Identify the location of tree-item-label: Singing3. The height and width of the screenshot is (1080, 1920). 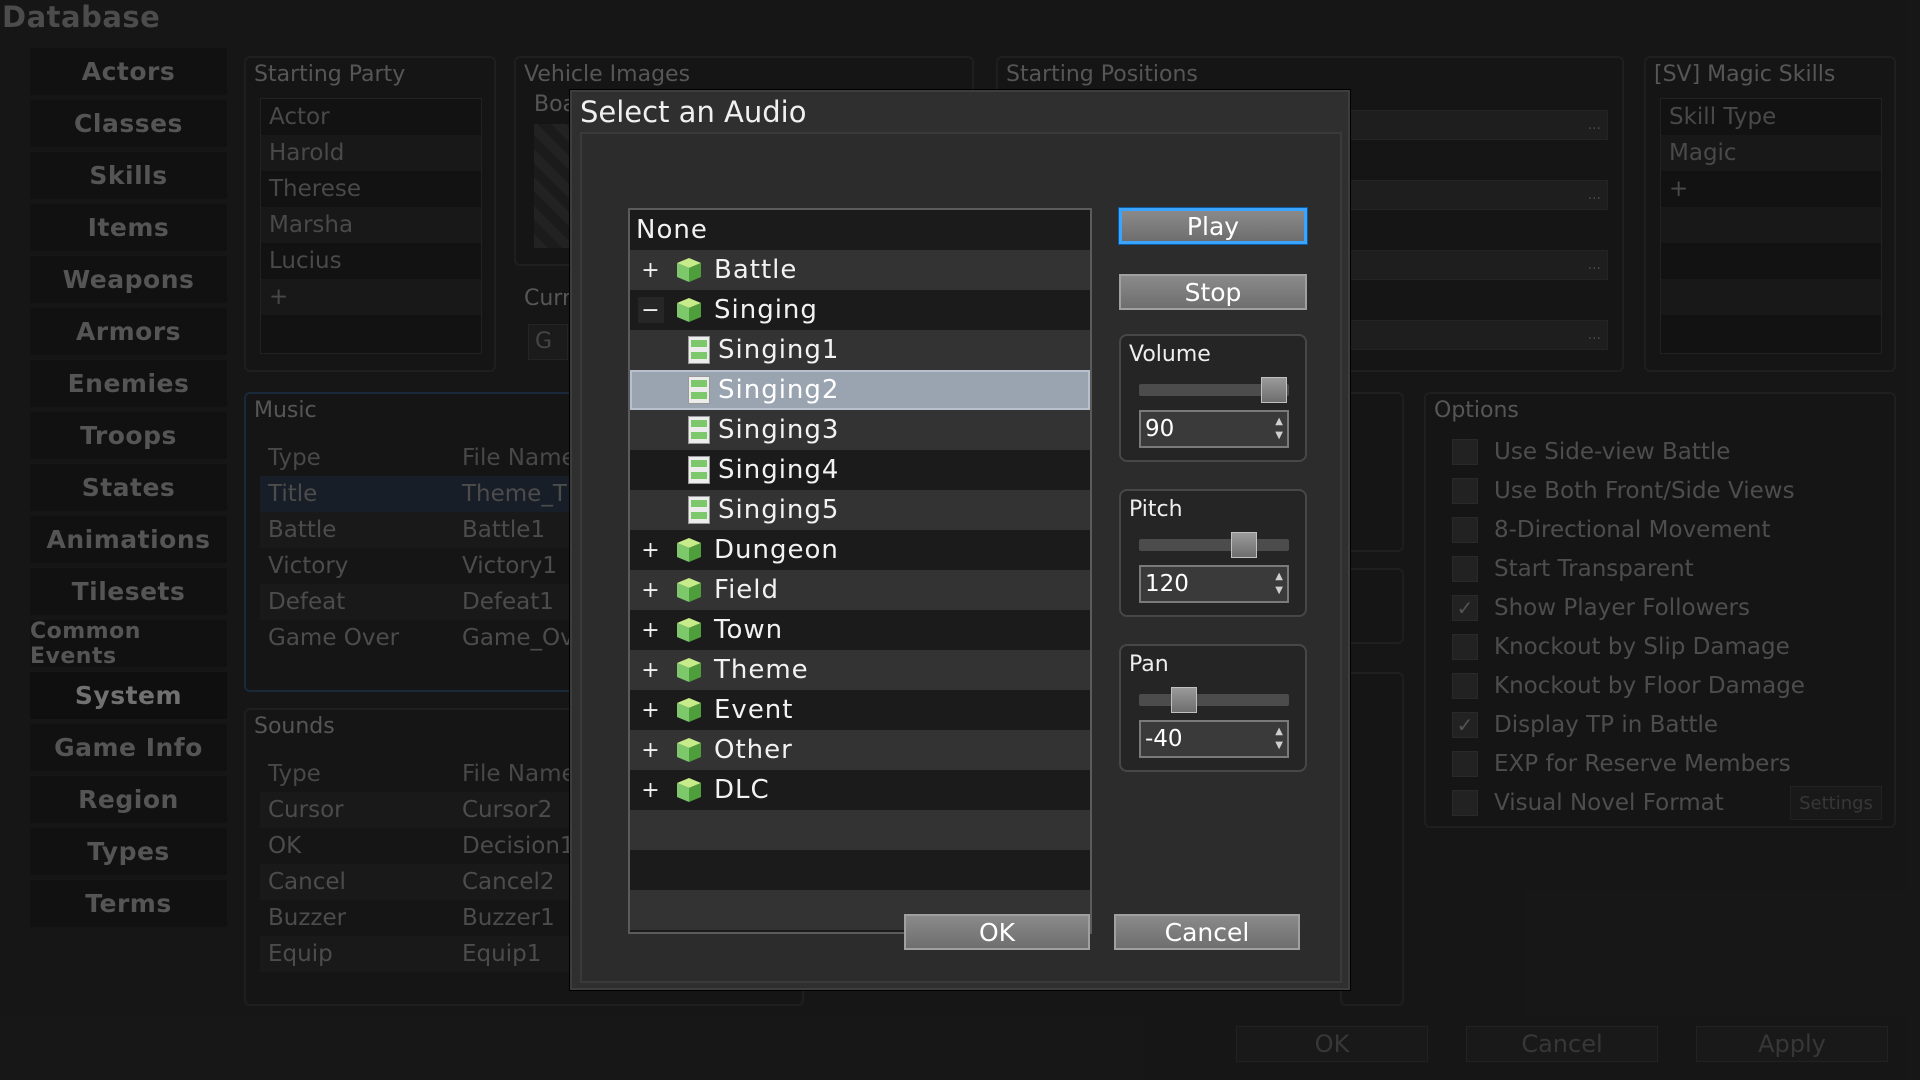
(779, 430).